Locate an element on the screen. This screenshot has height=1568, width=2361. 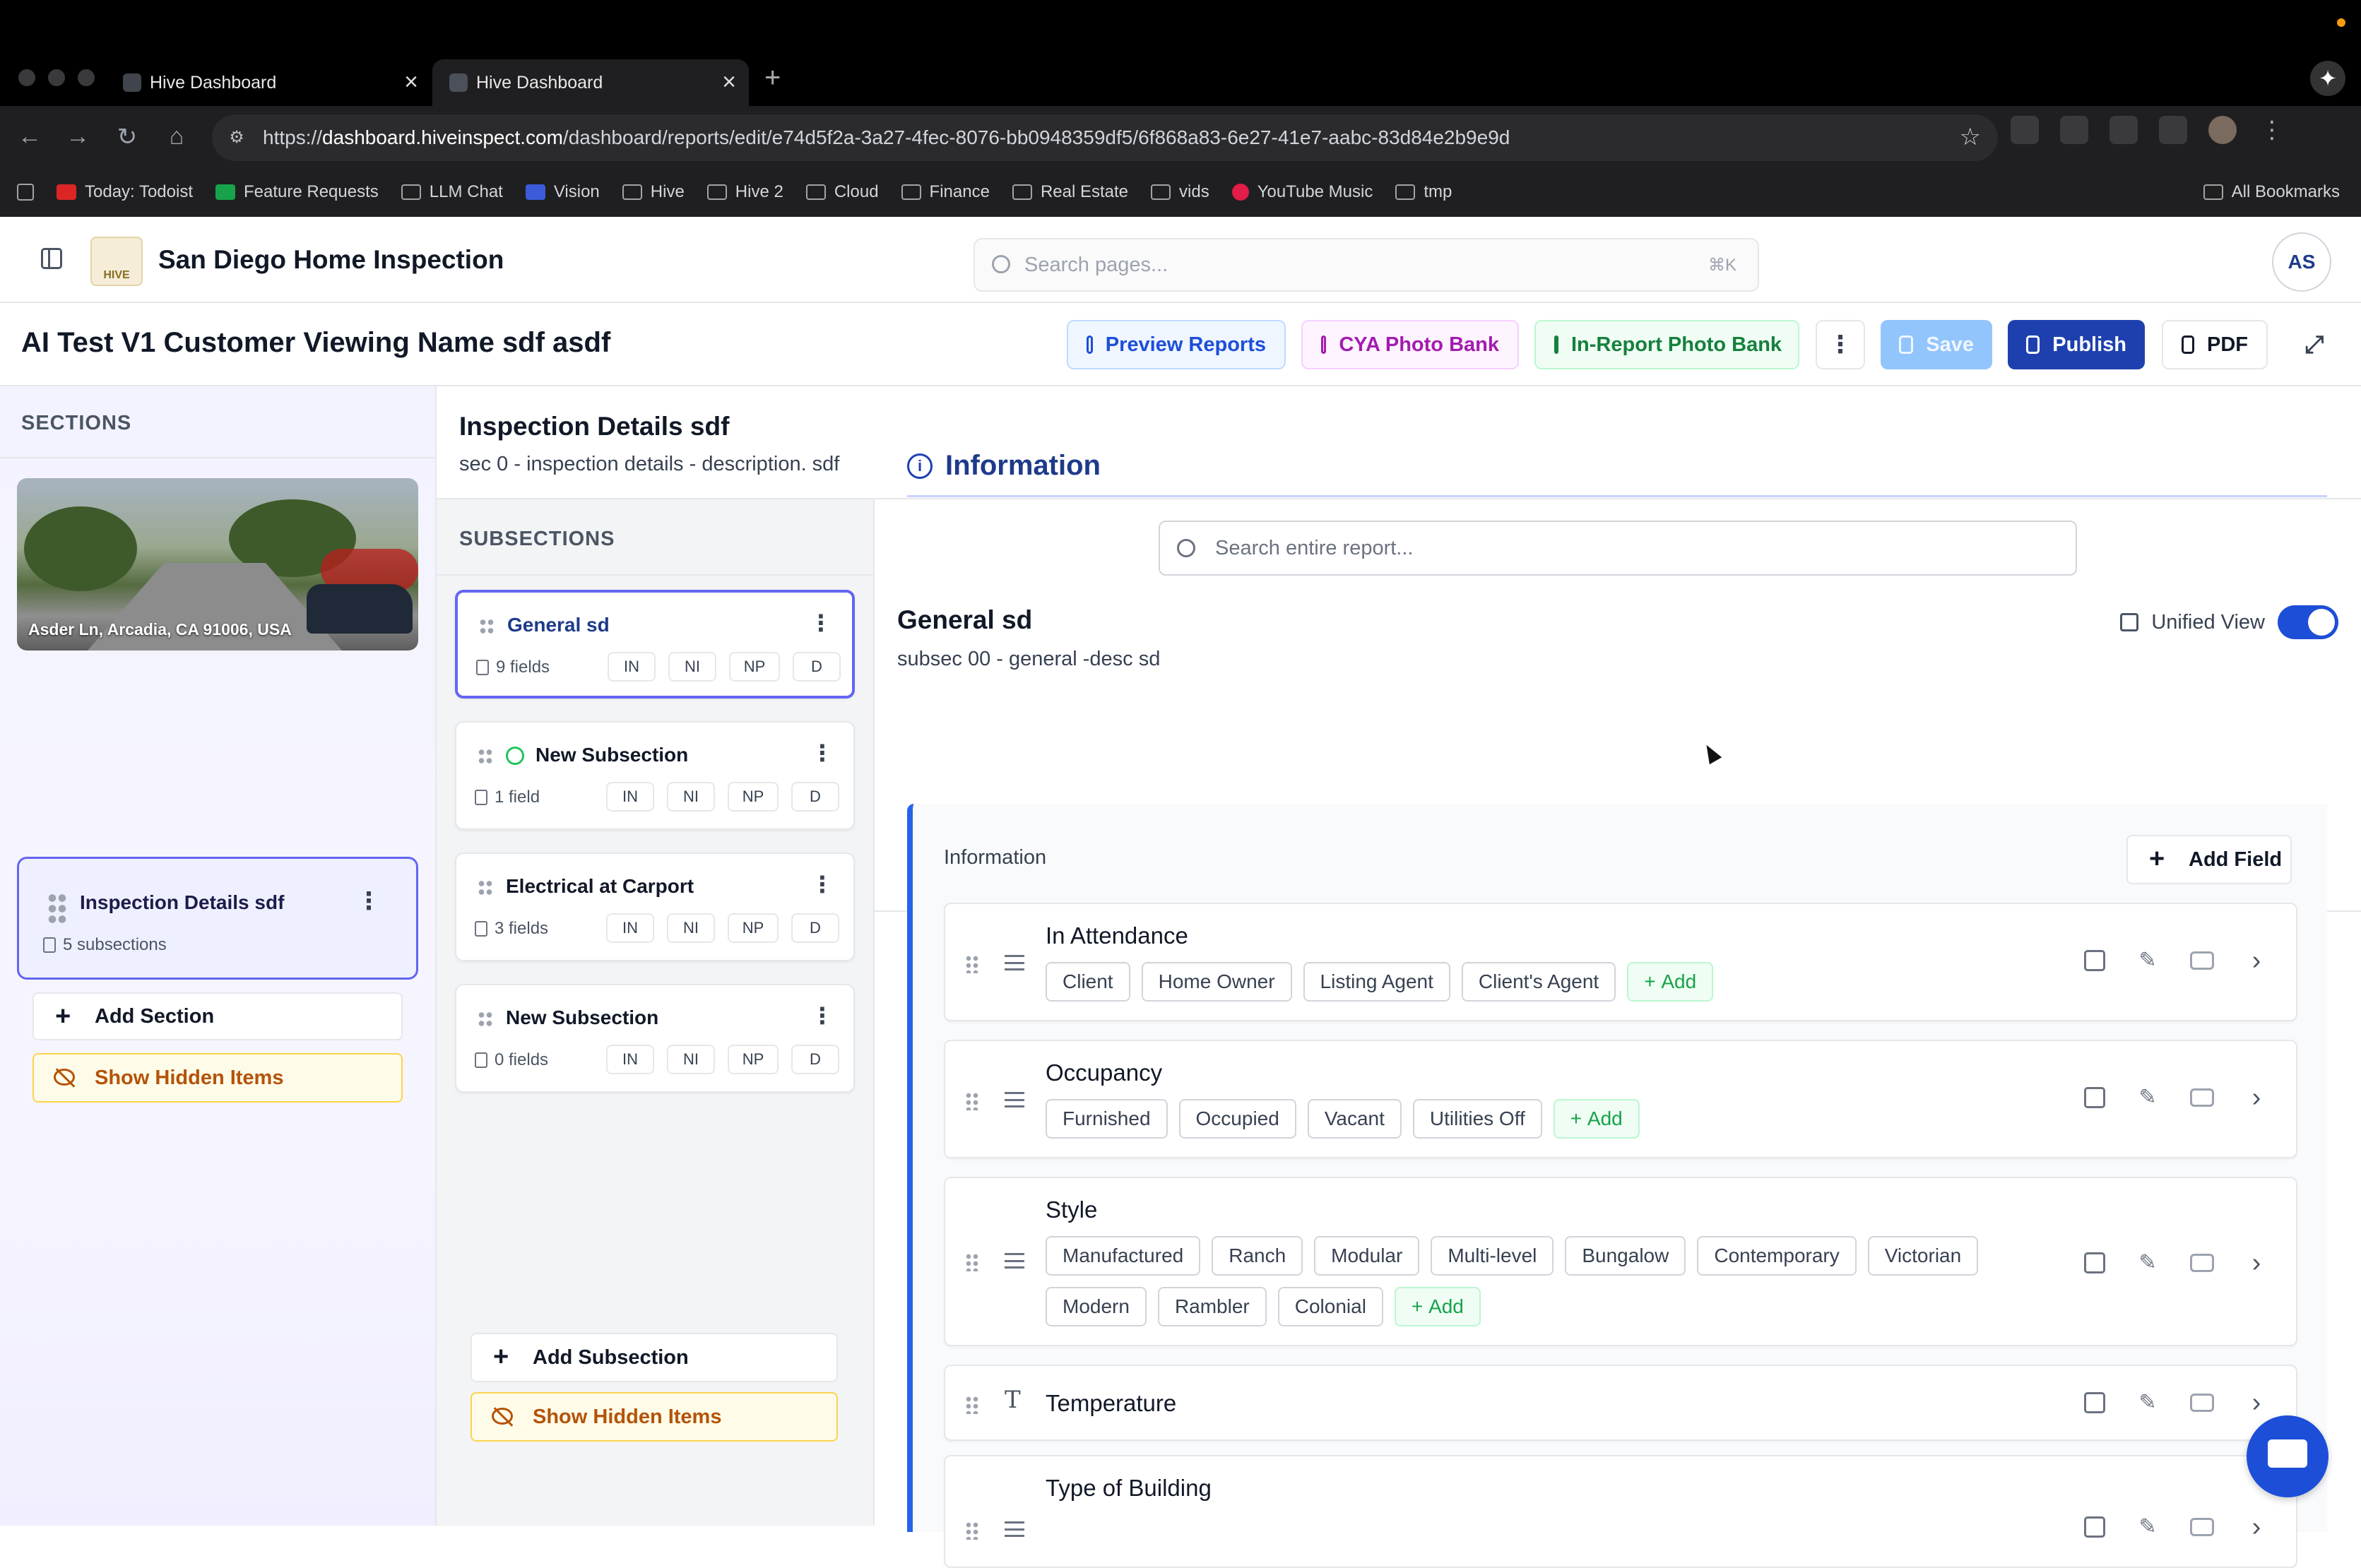
bookmark-llm-chat: LLM Chat is located at coordinates (452, 192).